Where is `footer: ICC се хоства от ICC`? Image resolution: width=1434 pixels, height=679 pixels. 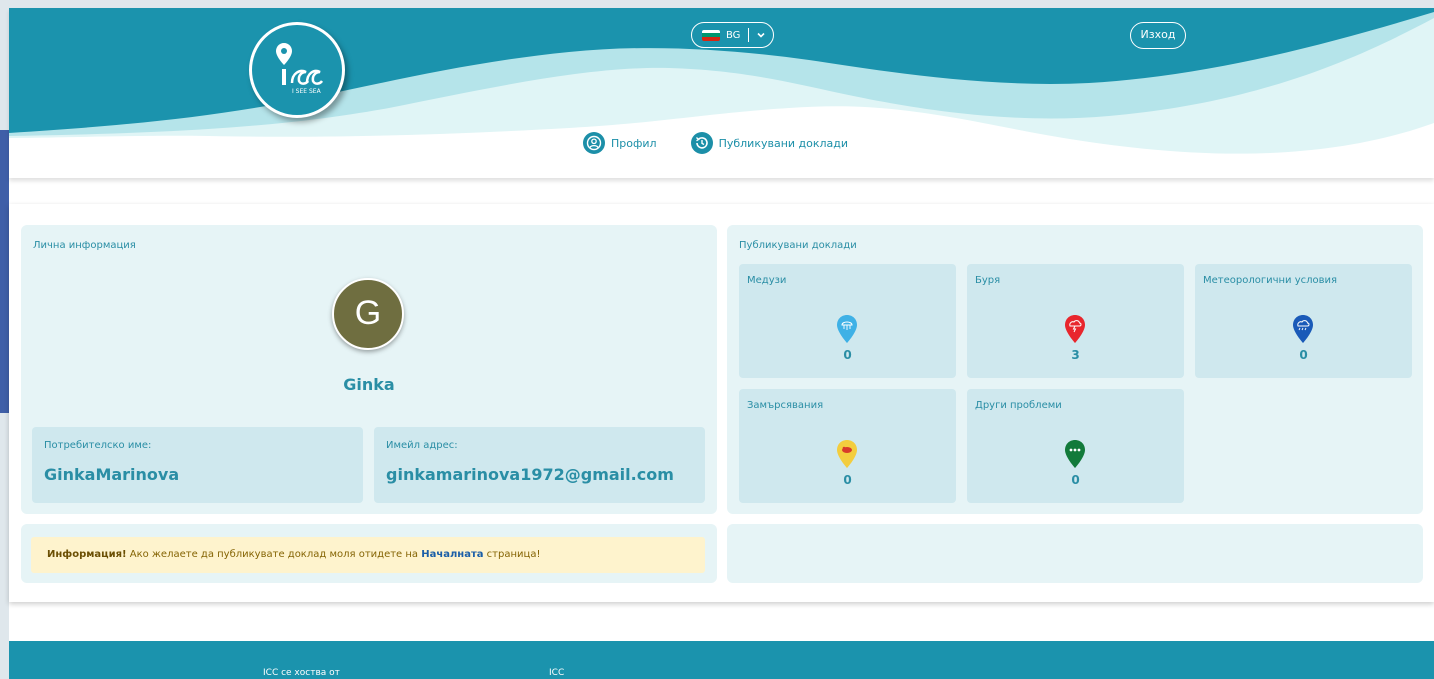 footer: ICC се хоства от ICC is located at coordinates (721, 660).